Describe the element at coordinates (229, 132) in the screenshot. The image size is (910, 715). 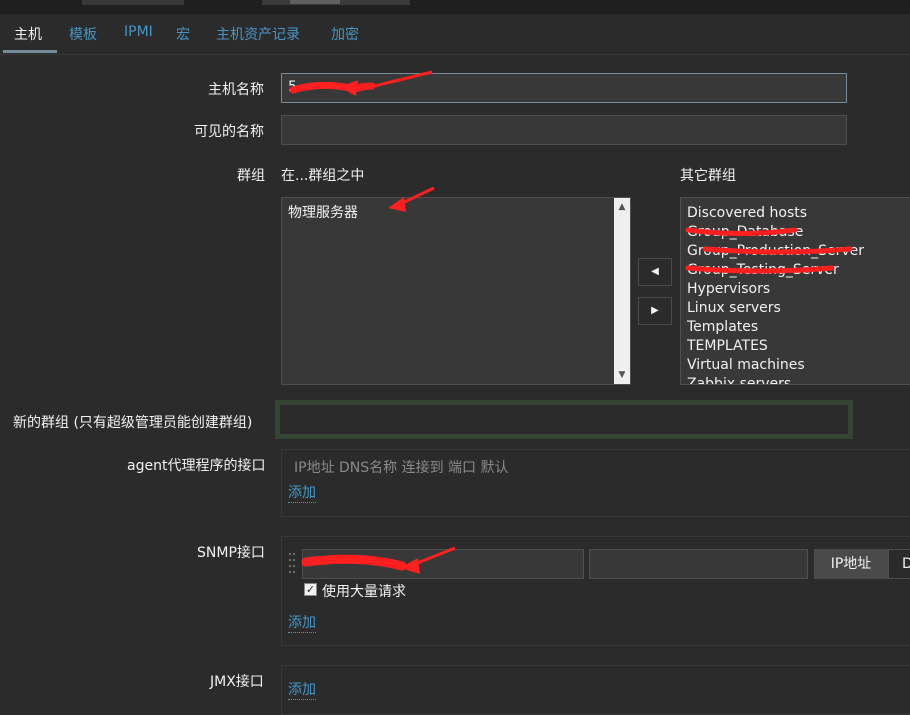
I see `visible-name-label: 可见的名称` at that location.